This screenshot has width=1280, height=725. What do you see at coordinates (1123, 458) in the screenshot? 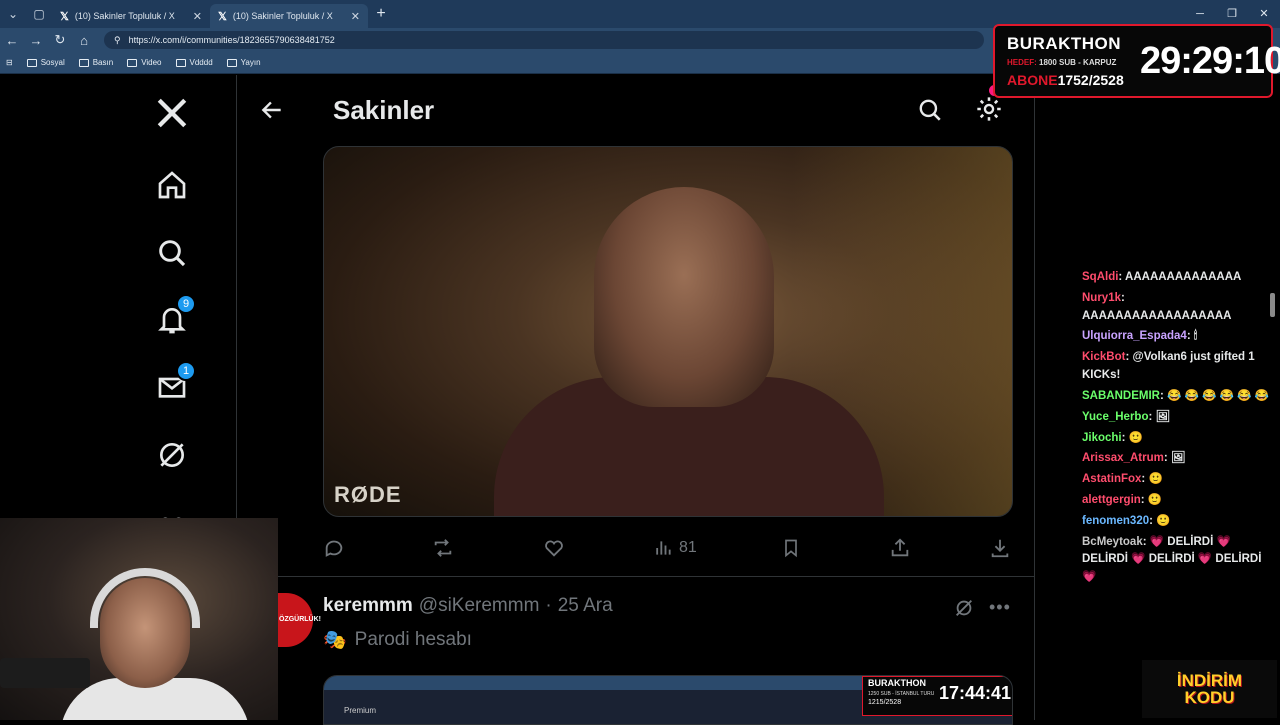
I see `chat-username: Arissax_Atrum` at bounding box center [1123, 458].